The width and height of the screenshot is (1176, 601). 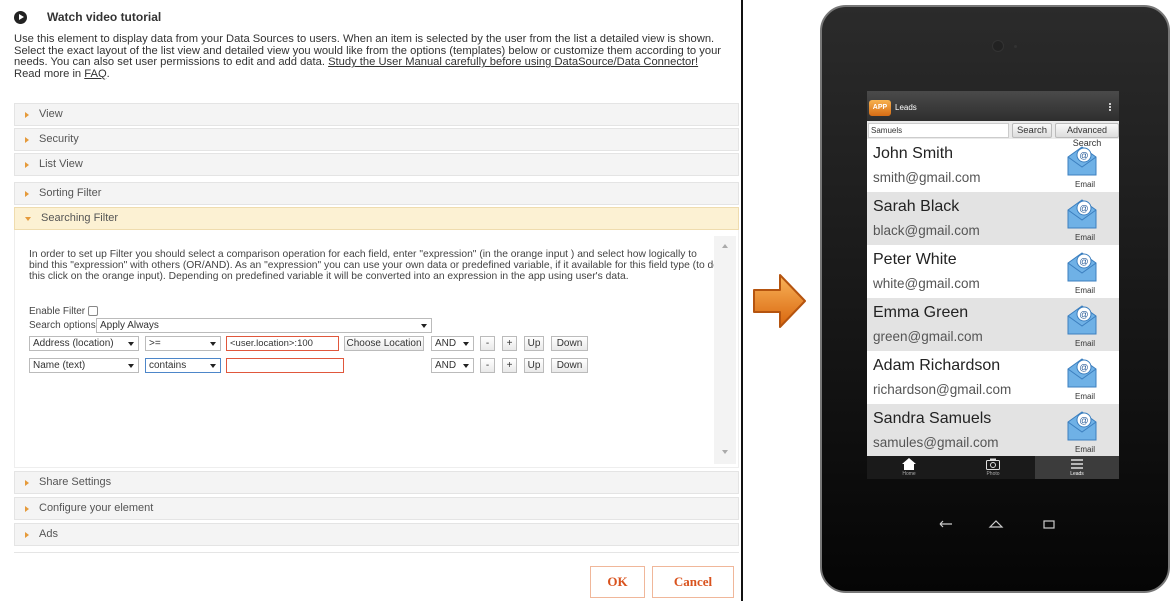 I want to click on footer-divider, so click(x=376, y=552).